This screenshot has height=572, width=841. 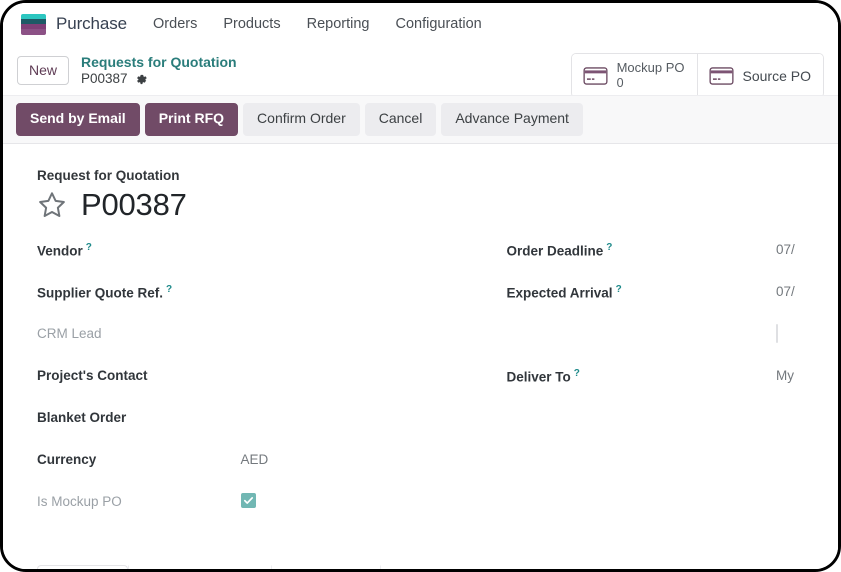 What do you see at coordinates (620, 82) in the screenshot?
I see `stat-button-mockup-po-value: 0` at bounding box center [620, 82].